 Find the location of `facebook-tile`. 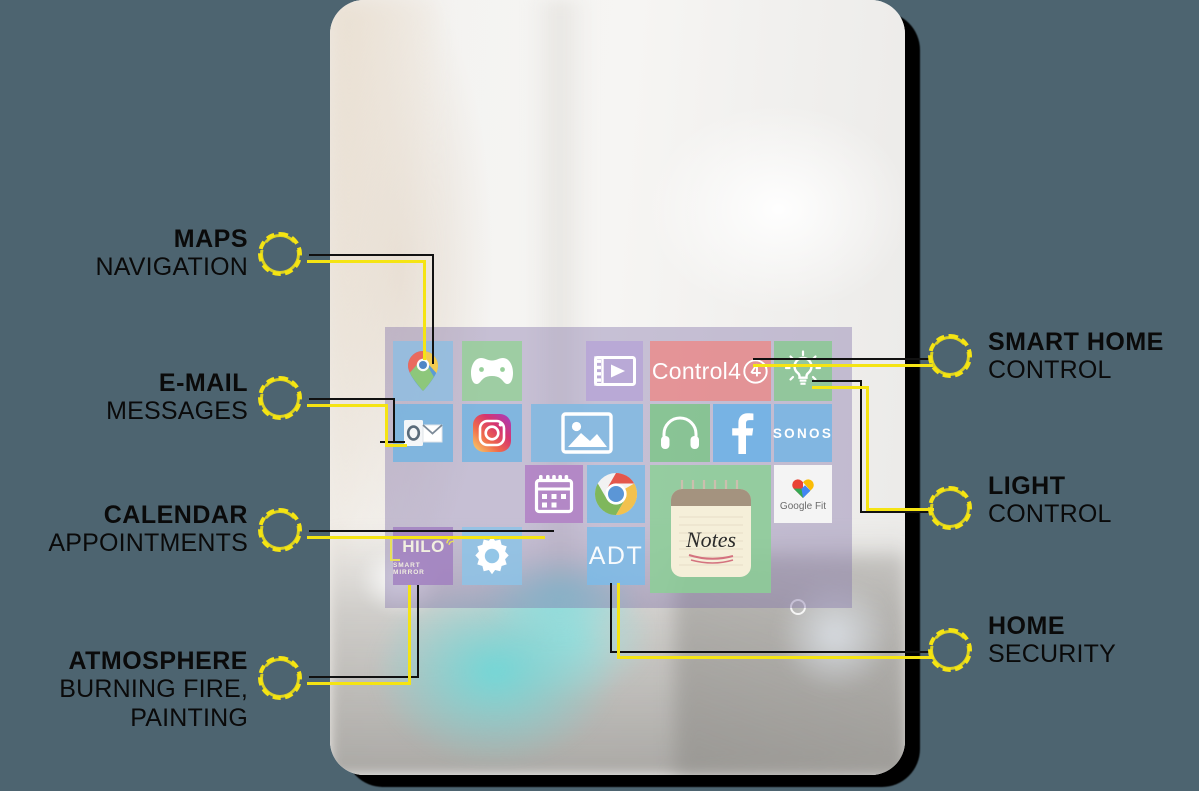

facebook-tile is located at coordinates (742, 433).